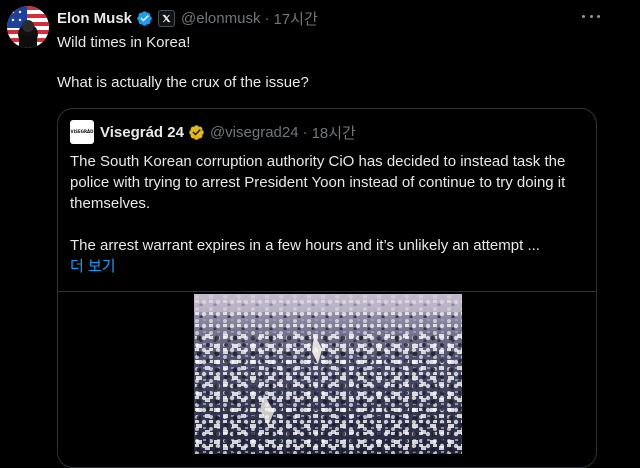  Describe the element at coordinates (94, 18) in the screenshot. I see `author-name: Elon Musk` at that location.